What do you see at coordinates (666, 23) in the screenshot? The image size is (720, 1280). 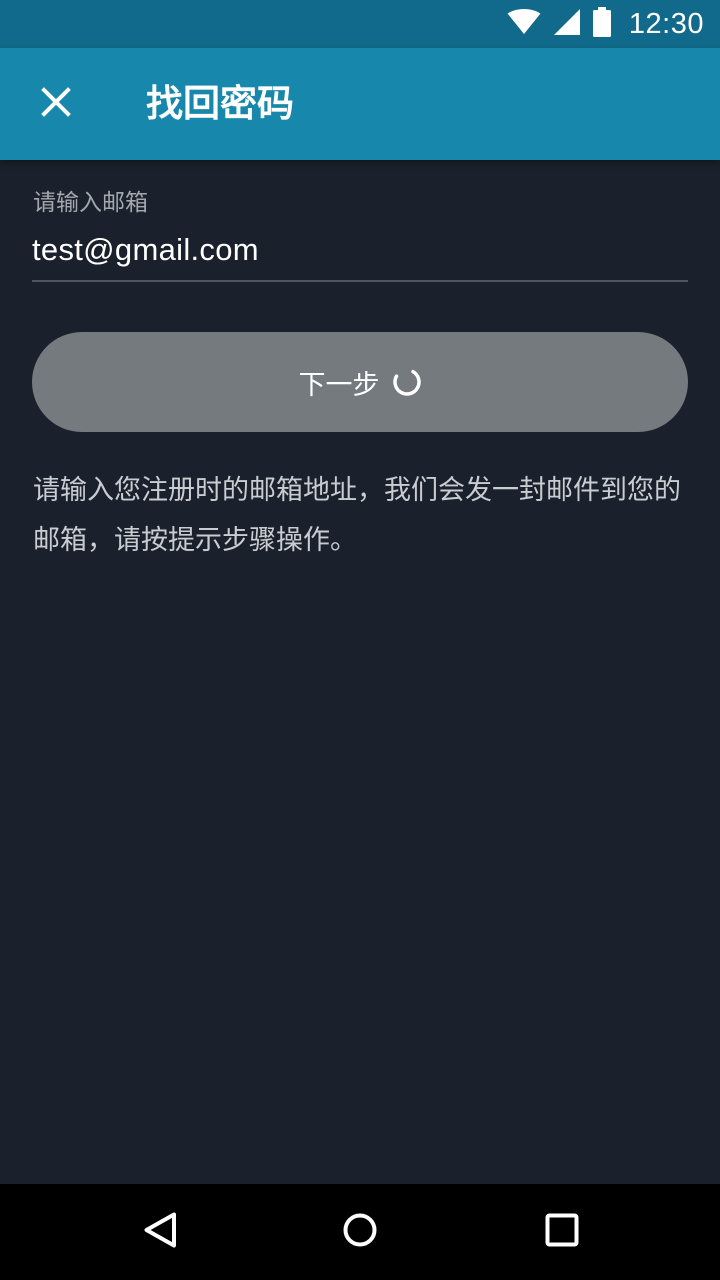 I see `status-time: 12:30` at bounding box center [666, 23].